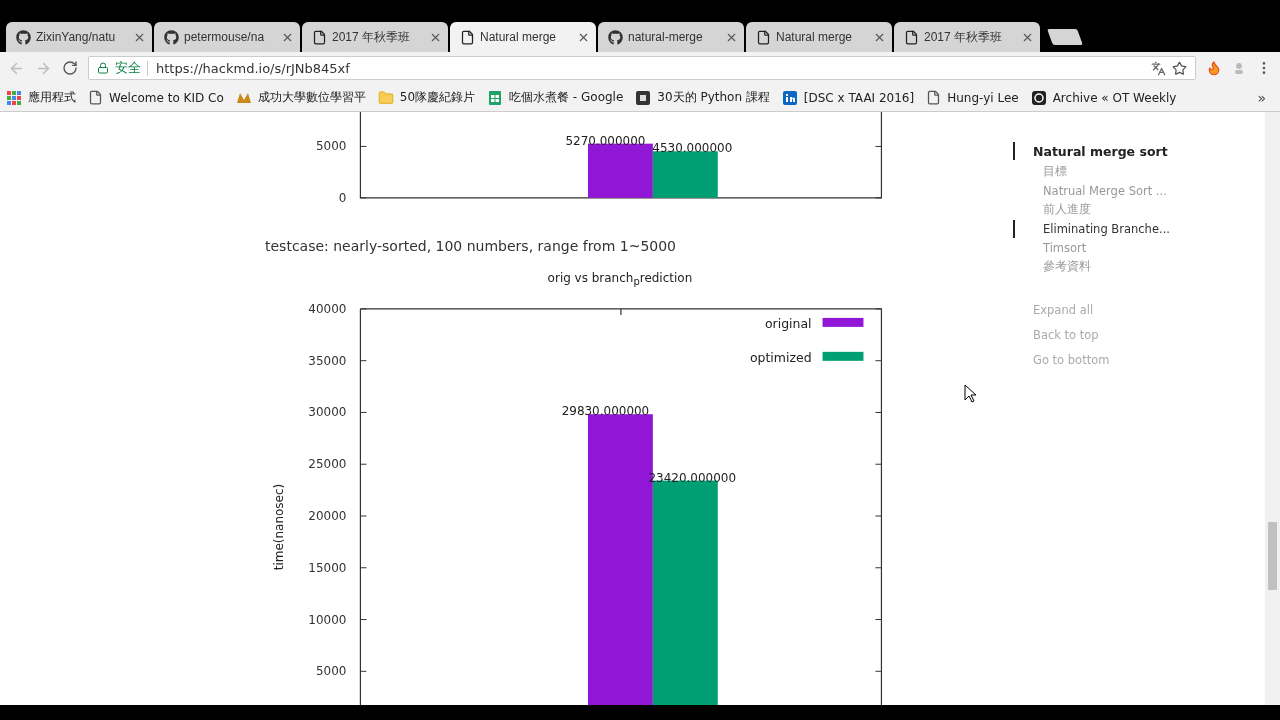  What do you see at coordinates (327, 308) in the screenshot?
I see `y-tick-label: 40000` at bounding box center [327, 308].